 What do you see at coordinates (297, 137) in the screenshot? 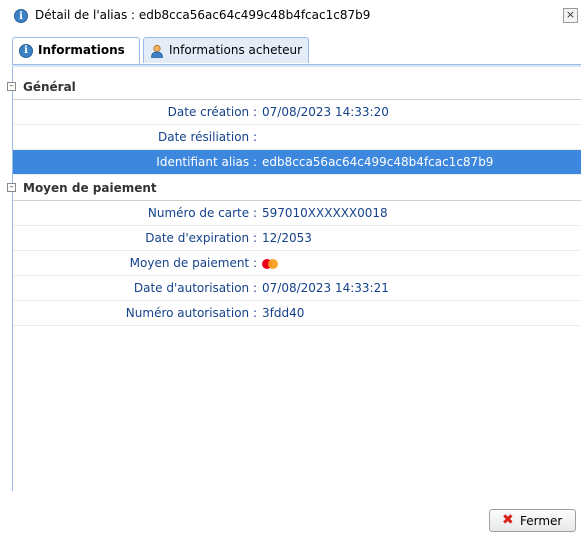
I see `field-row-date-resiliation: Date résiliation :` at bounding box center [297, 137].